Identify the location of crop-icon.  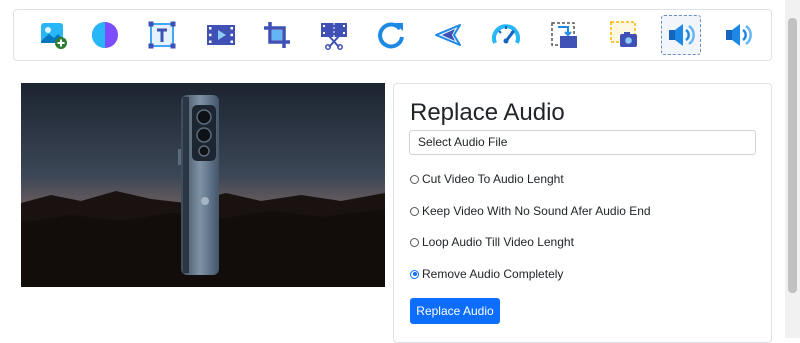
(277, 35).